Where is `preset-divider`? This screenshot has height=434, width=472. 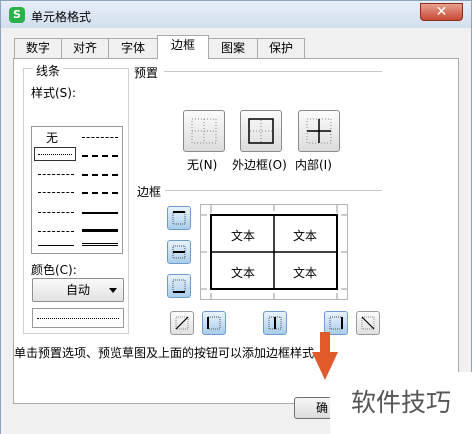
preset-divider is located at coordinates (273, 71).